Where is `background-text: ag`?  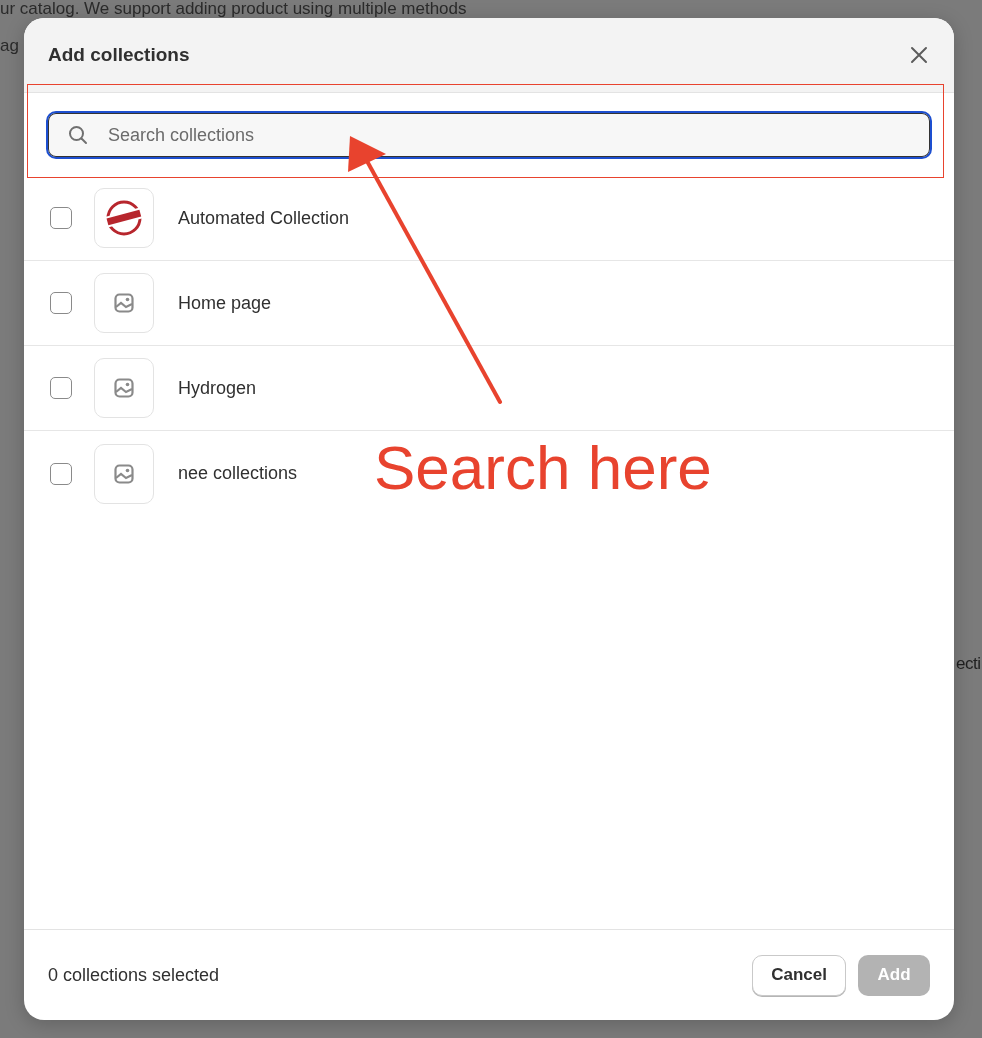
background-text: ag is located at coordinates (9, 45).